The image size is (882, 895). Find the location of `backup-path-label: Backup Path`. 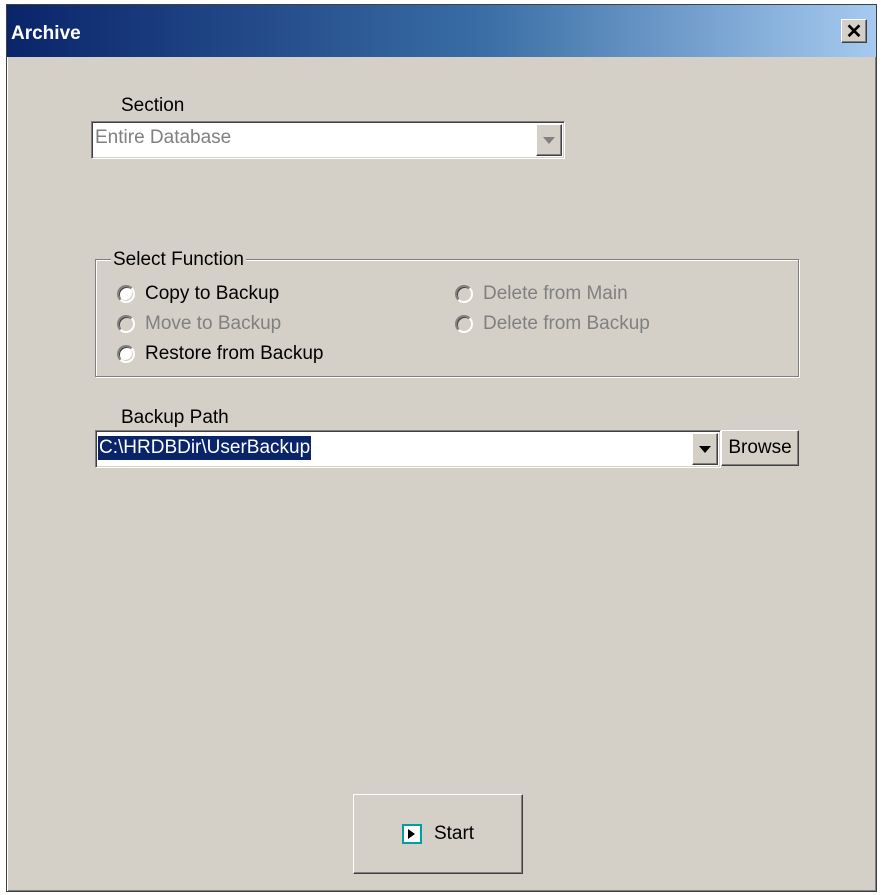

backup-path-label: Backup Path is located at coordinates (175, 417).